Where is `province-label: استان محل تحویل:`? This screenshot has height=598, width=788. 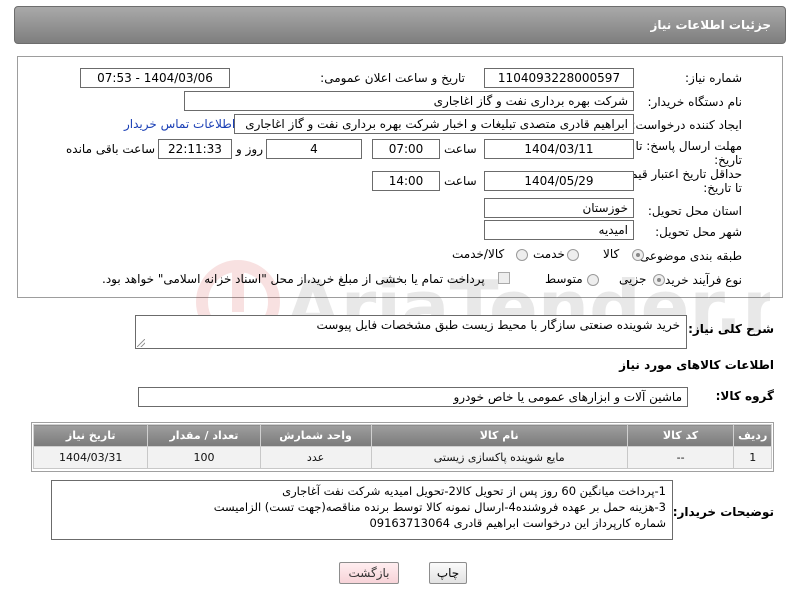 province-label: استان محل تحویل: is located at coordinates (694, 211).